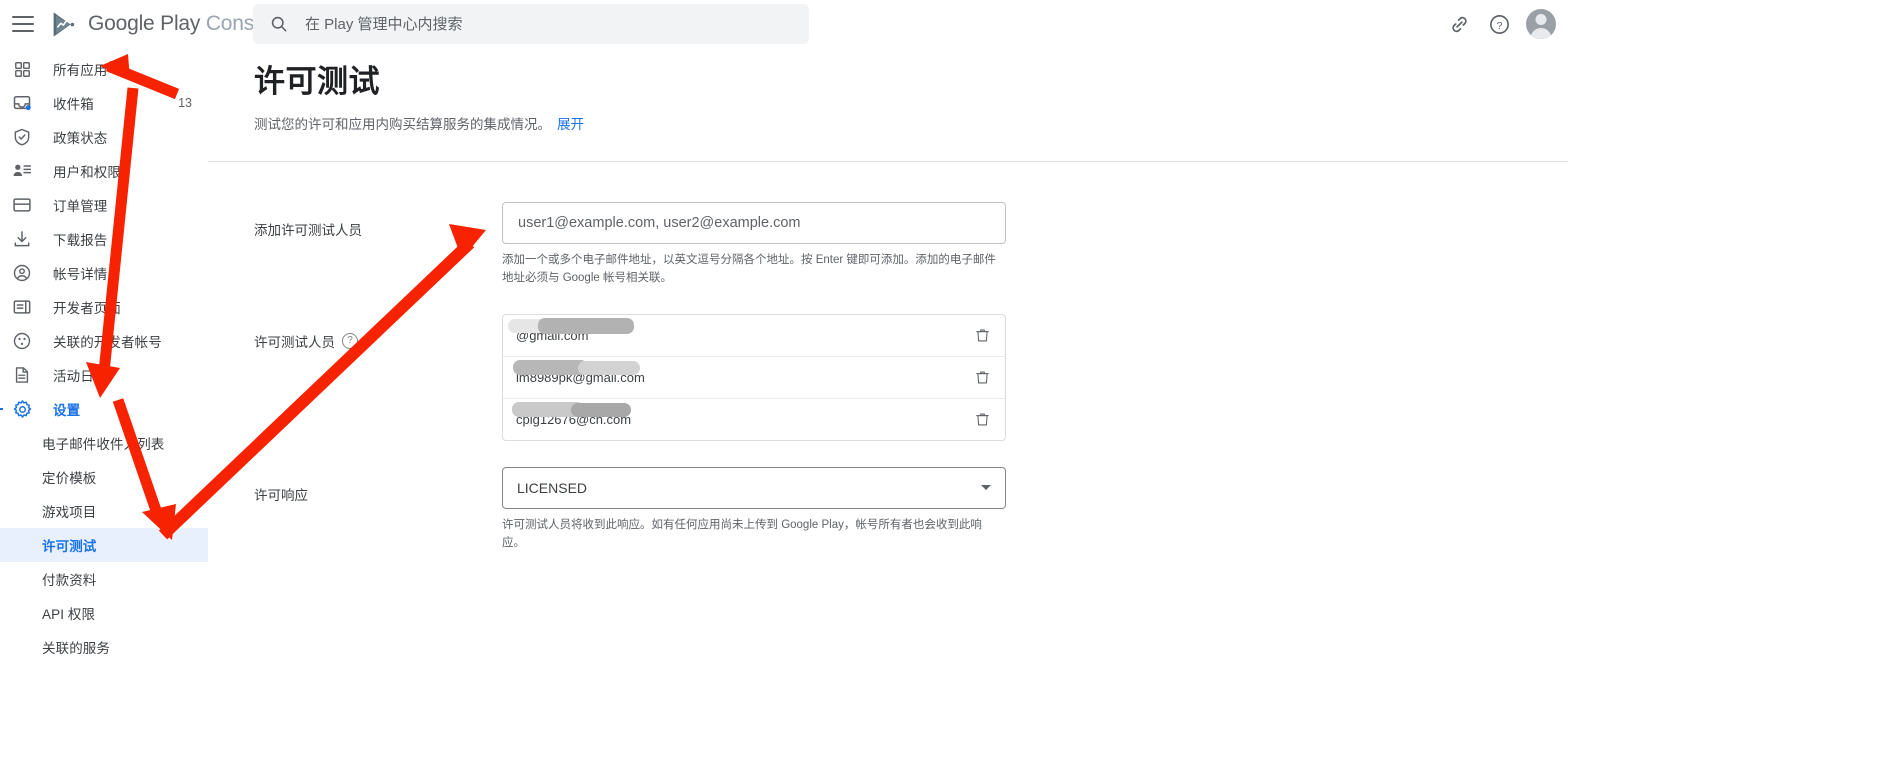 The height and width of the screenshot is (777, 1878). Describe the element at coordinates (104, 579) in the screenshot. I see `sidebar-subitem-payment-profile: 付款资料` at that location.